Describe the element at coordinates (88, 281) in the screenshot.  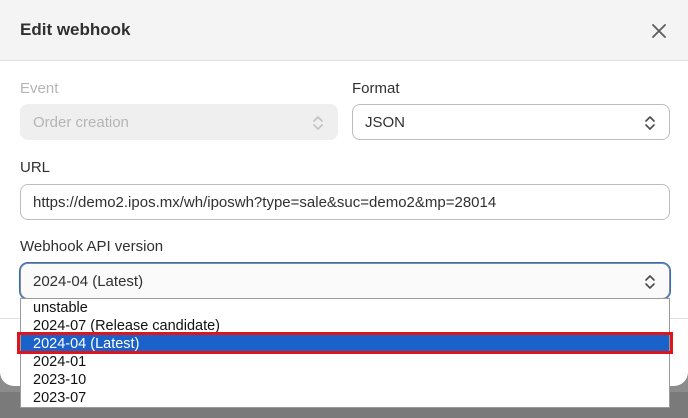
I see `api-version-select-value: 2024-04 (Latest)` at that location.